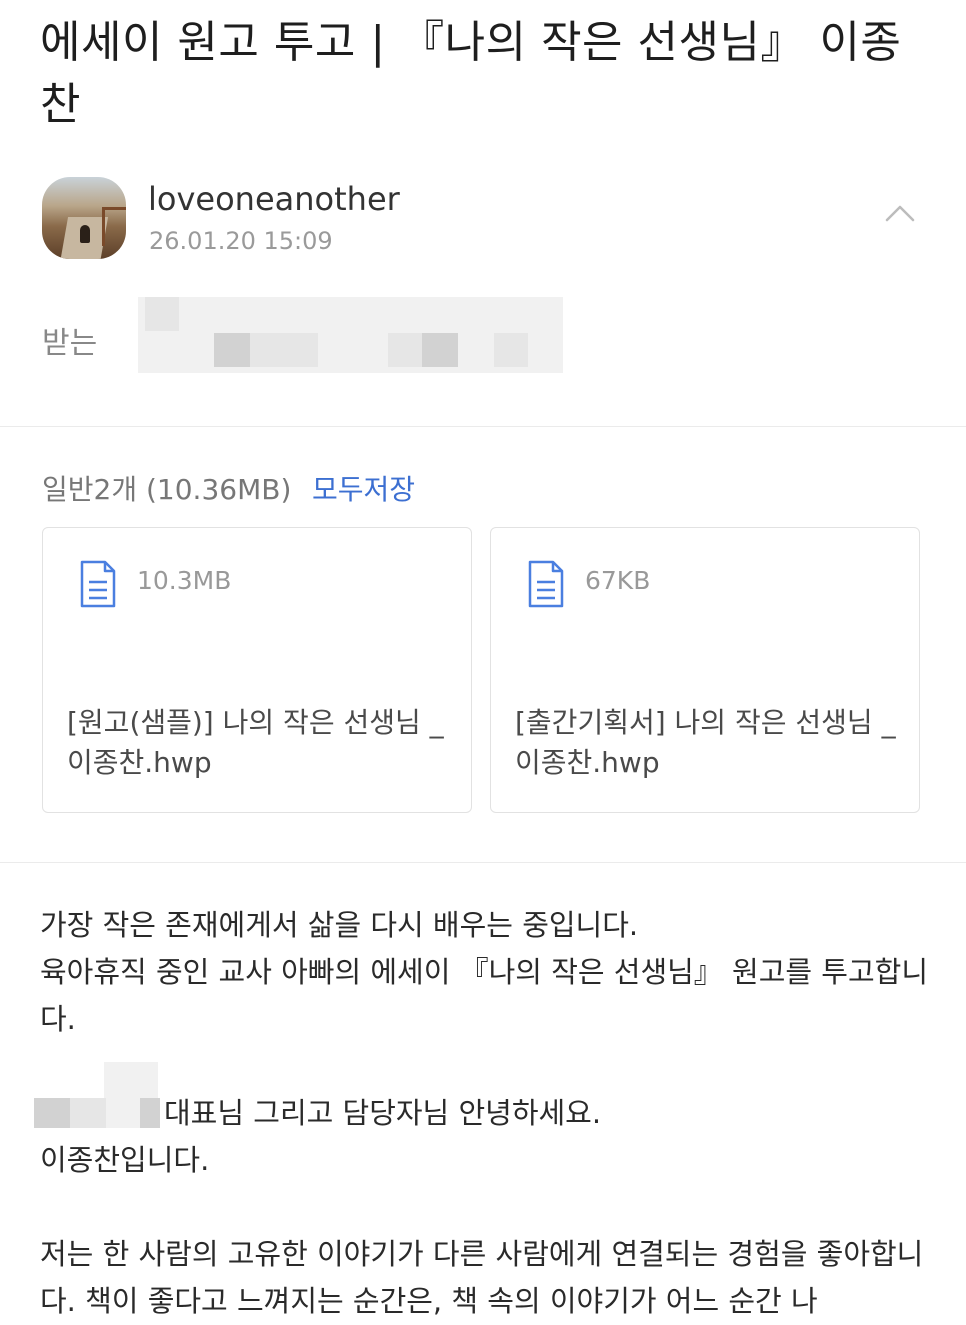 Image resolution: width=966 pixels, height=1325 pixels. What do you see at coordinates (167, 489) in the screenshot?
I see `attachment-summary: 일반2개 (10.36MB)` at bounding box center [167, 489].